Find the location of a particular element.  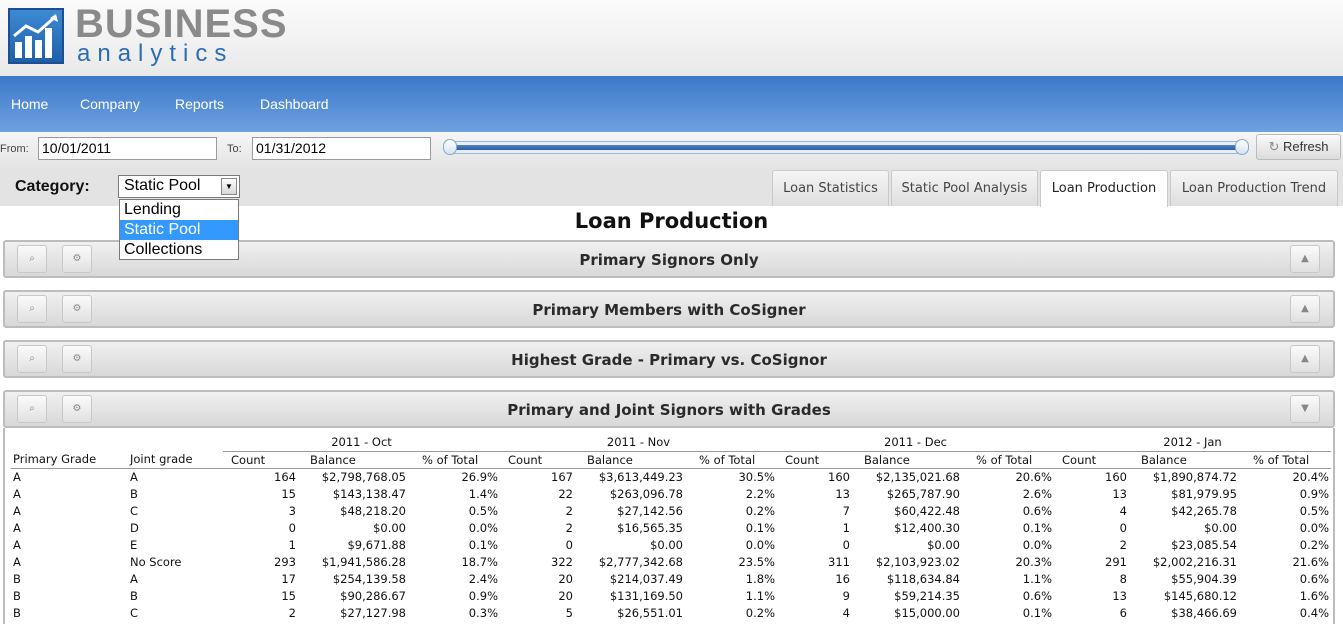

table-cell: 2.6% is located at coordinates (1037, 493).